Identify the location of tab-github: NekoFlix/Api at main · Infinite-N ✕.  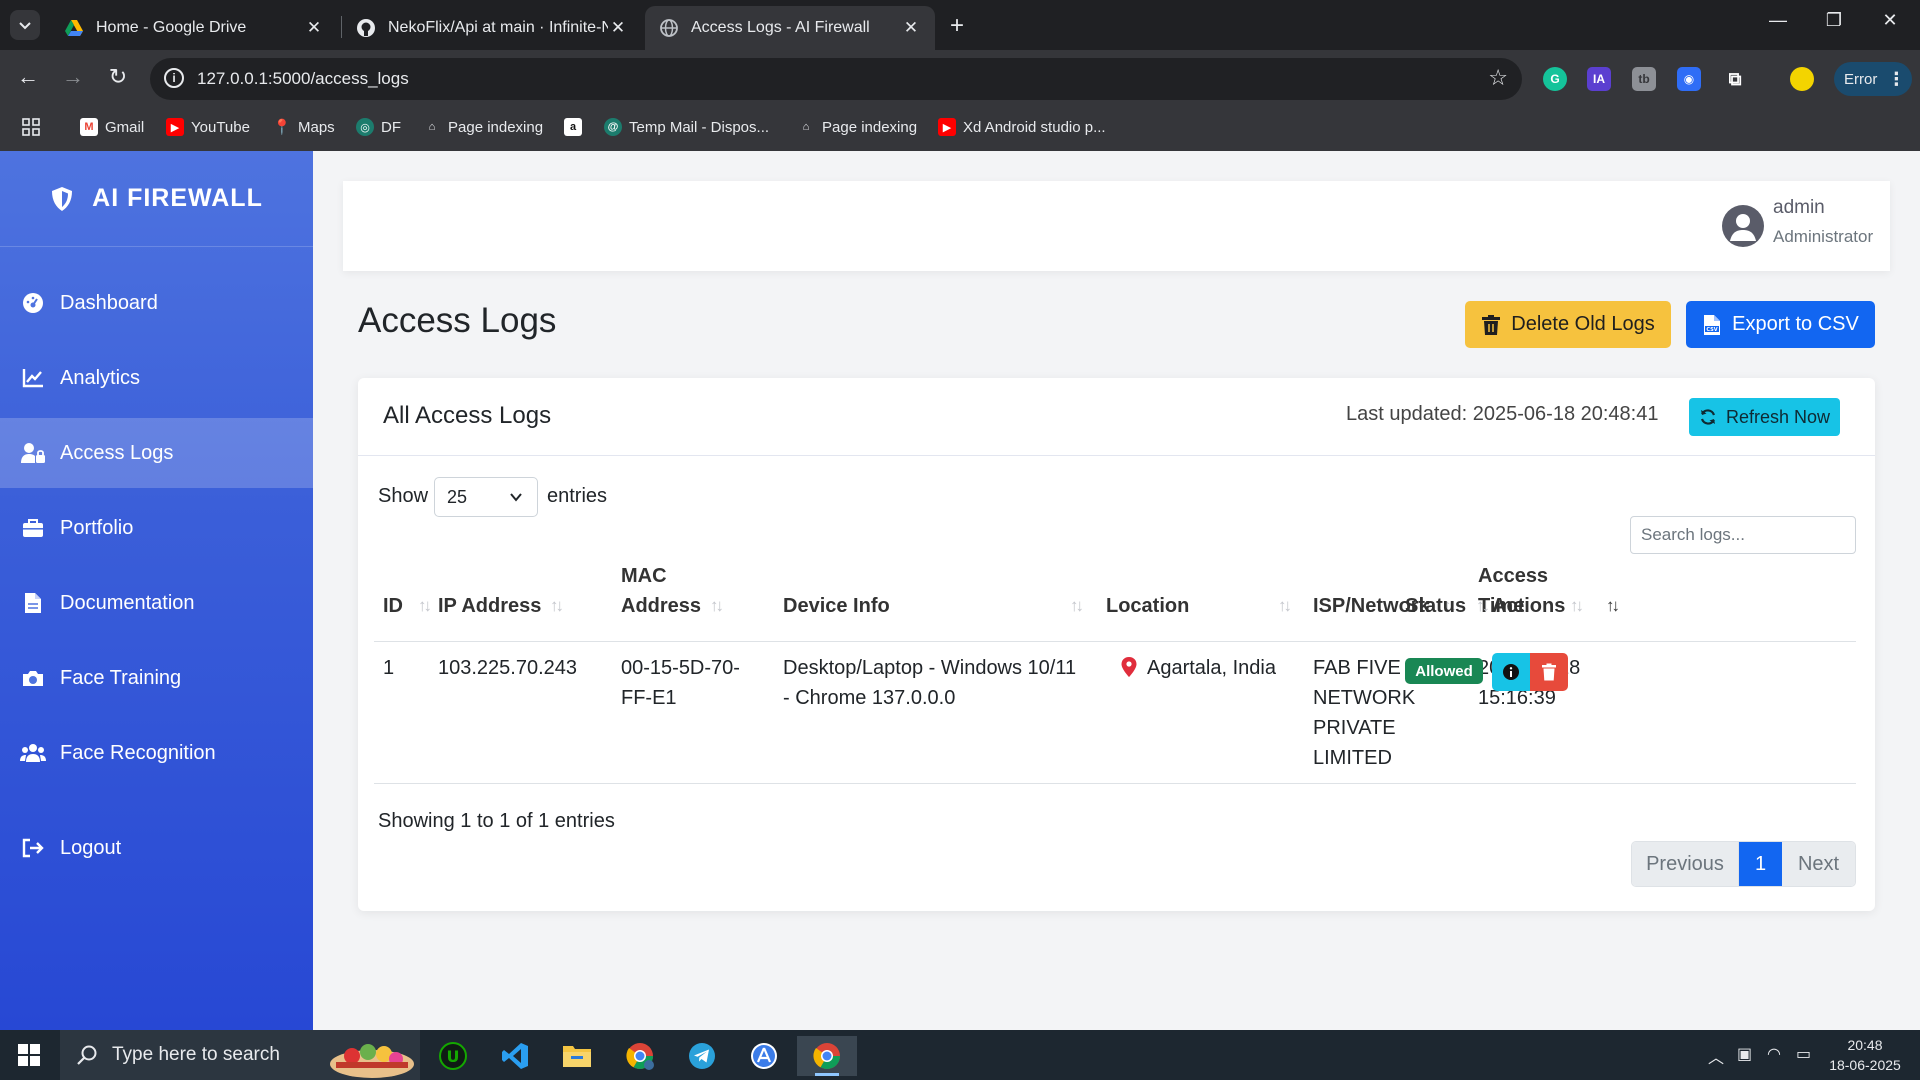
(492, 28).